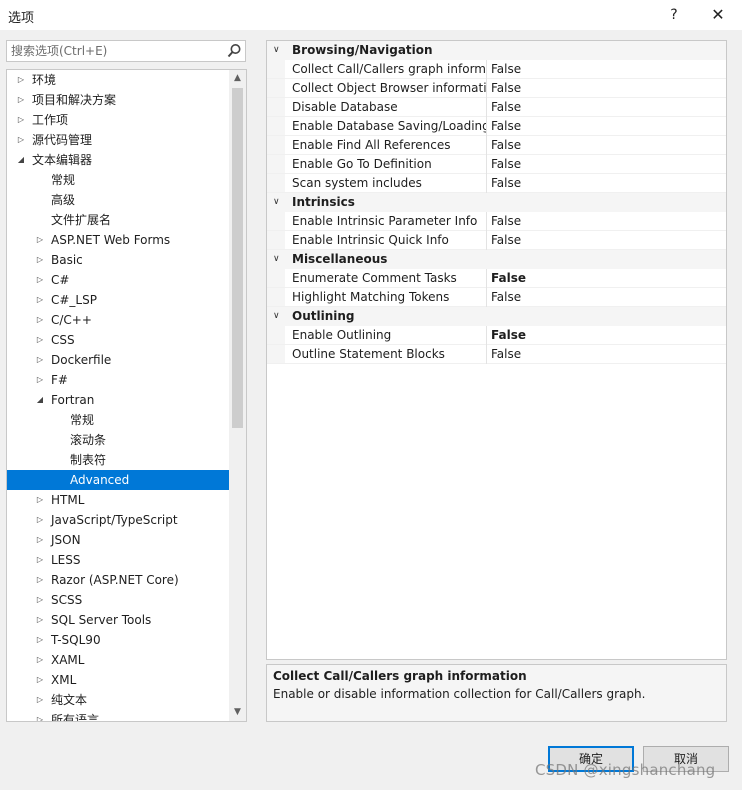  What do you see at coordinates (118, 220) in the screenshot?
I see `tree-item: 文件扩展名` at bounding box center [118, 220].